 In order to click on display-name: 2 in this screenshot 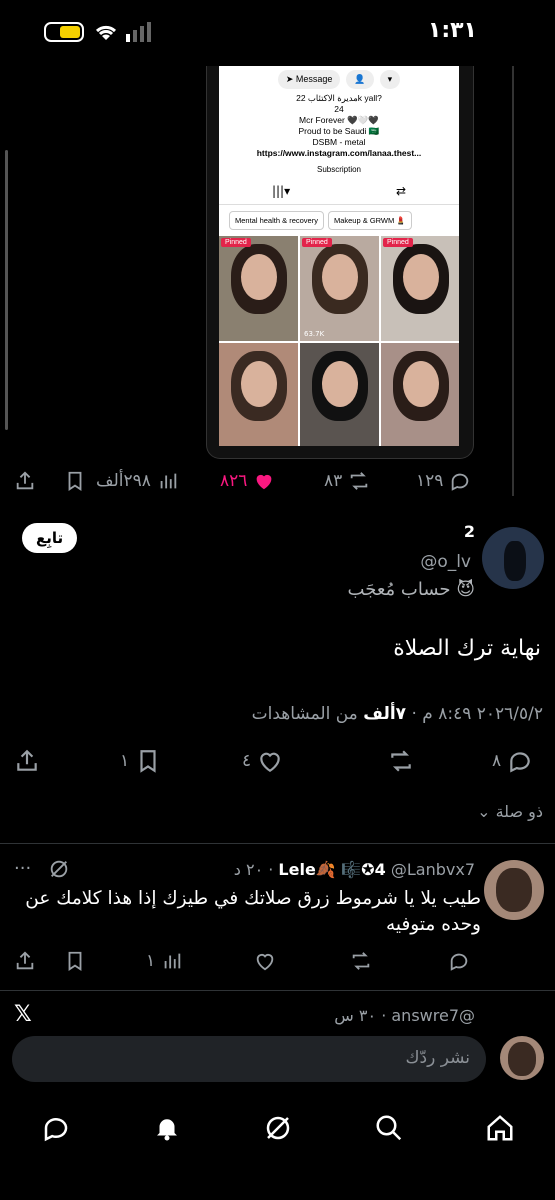, I will do `click(469, 531)`.